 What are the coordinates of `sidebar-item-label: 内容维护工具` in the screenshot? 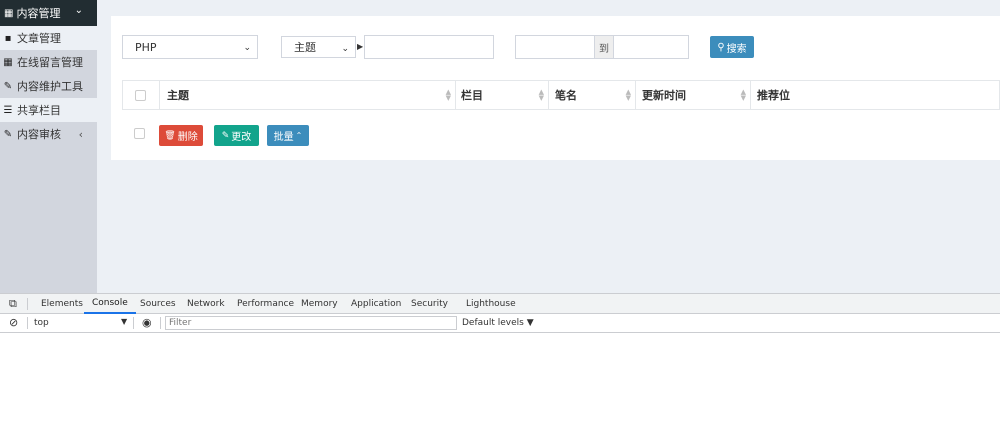 It's located at (50, 86).